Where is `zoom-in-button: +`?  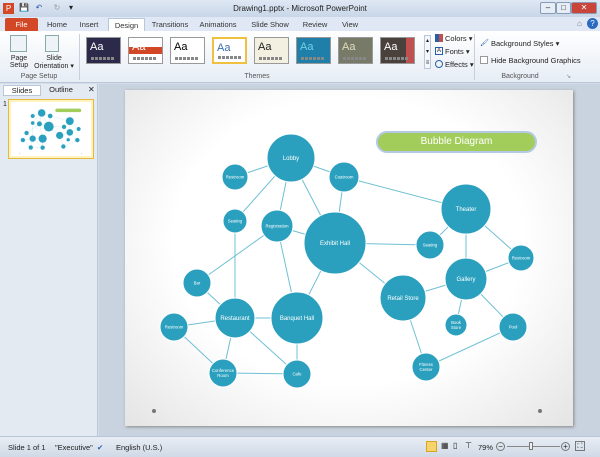
zoom-in-button: + is located at coordinates (565, 446).